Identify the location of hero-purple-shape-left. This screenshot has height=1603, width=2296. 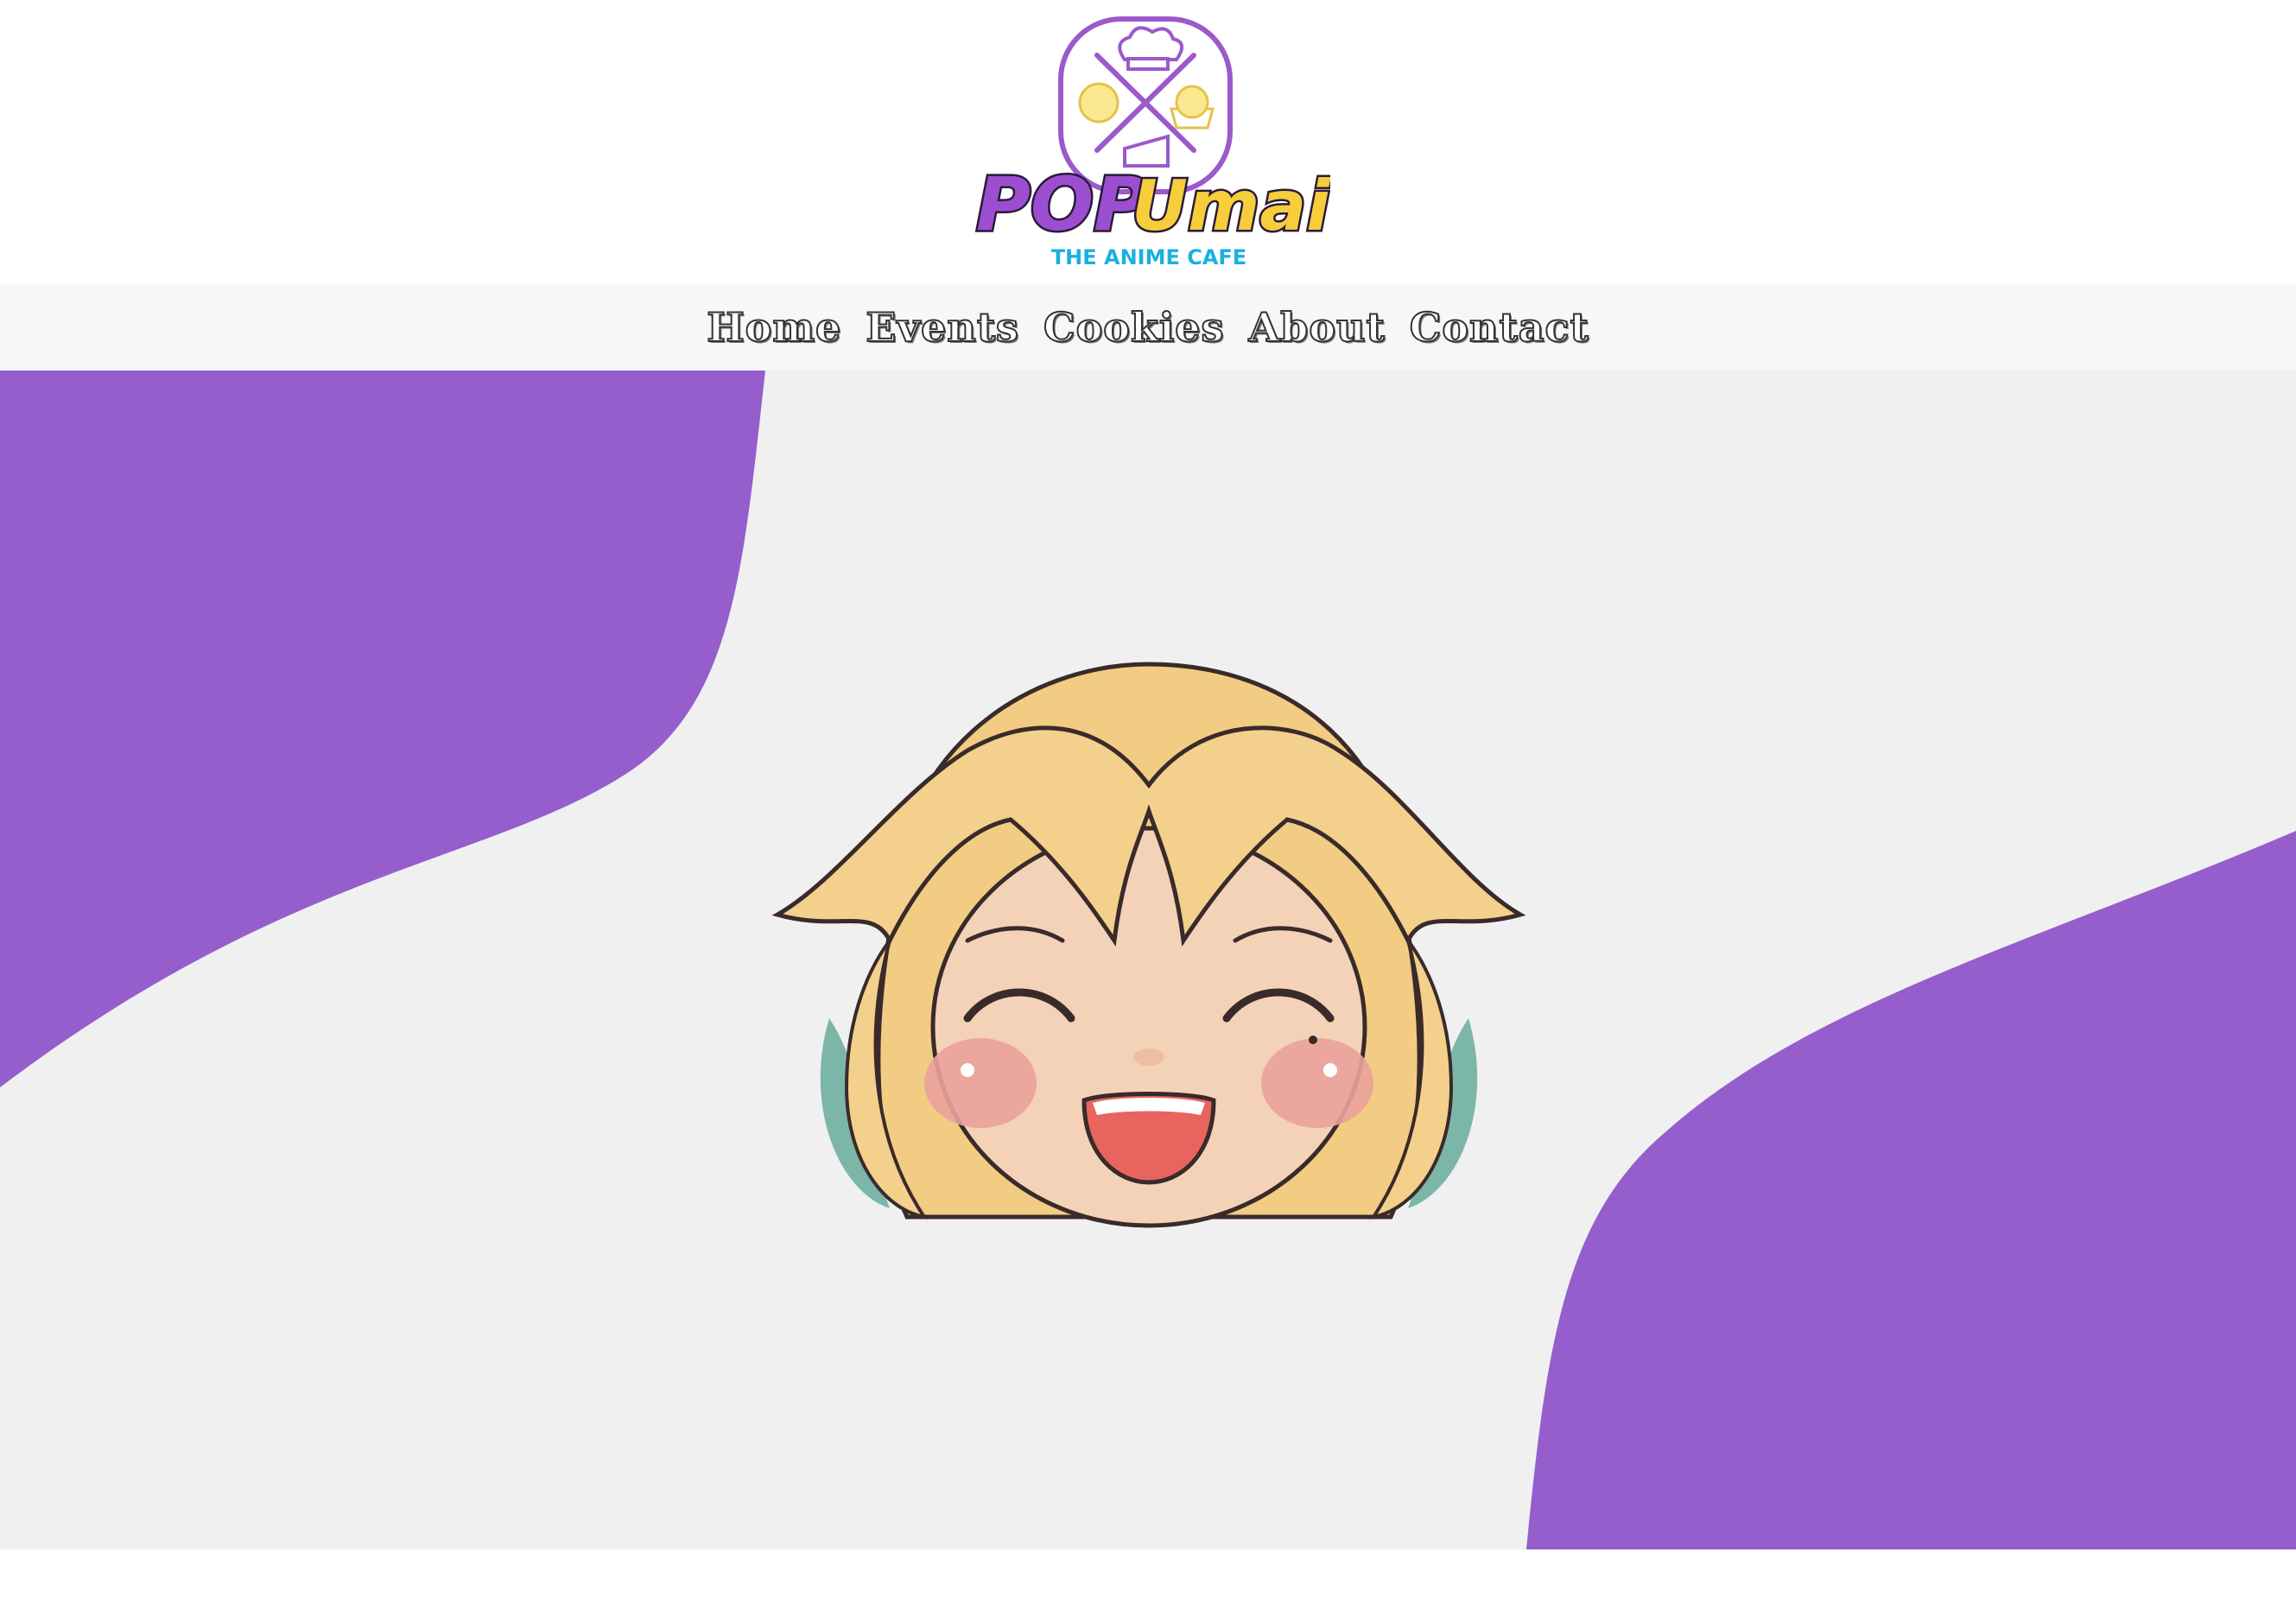
(382, 729).